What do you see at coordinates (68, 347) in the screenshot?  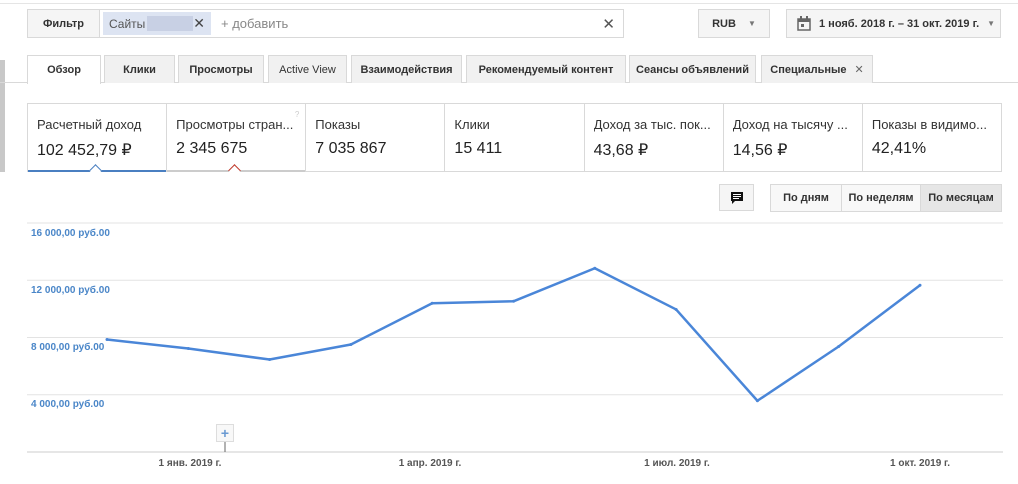 I see `y-tick-label: 8 000,00 руб.00` at bounding box center [68, 347].